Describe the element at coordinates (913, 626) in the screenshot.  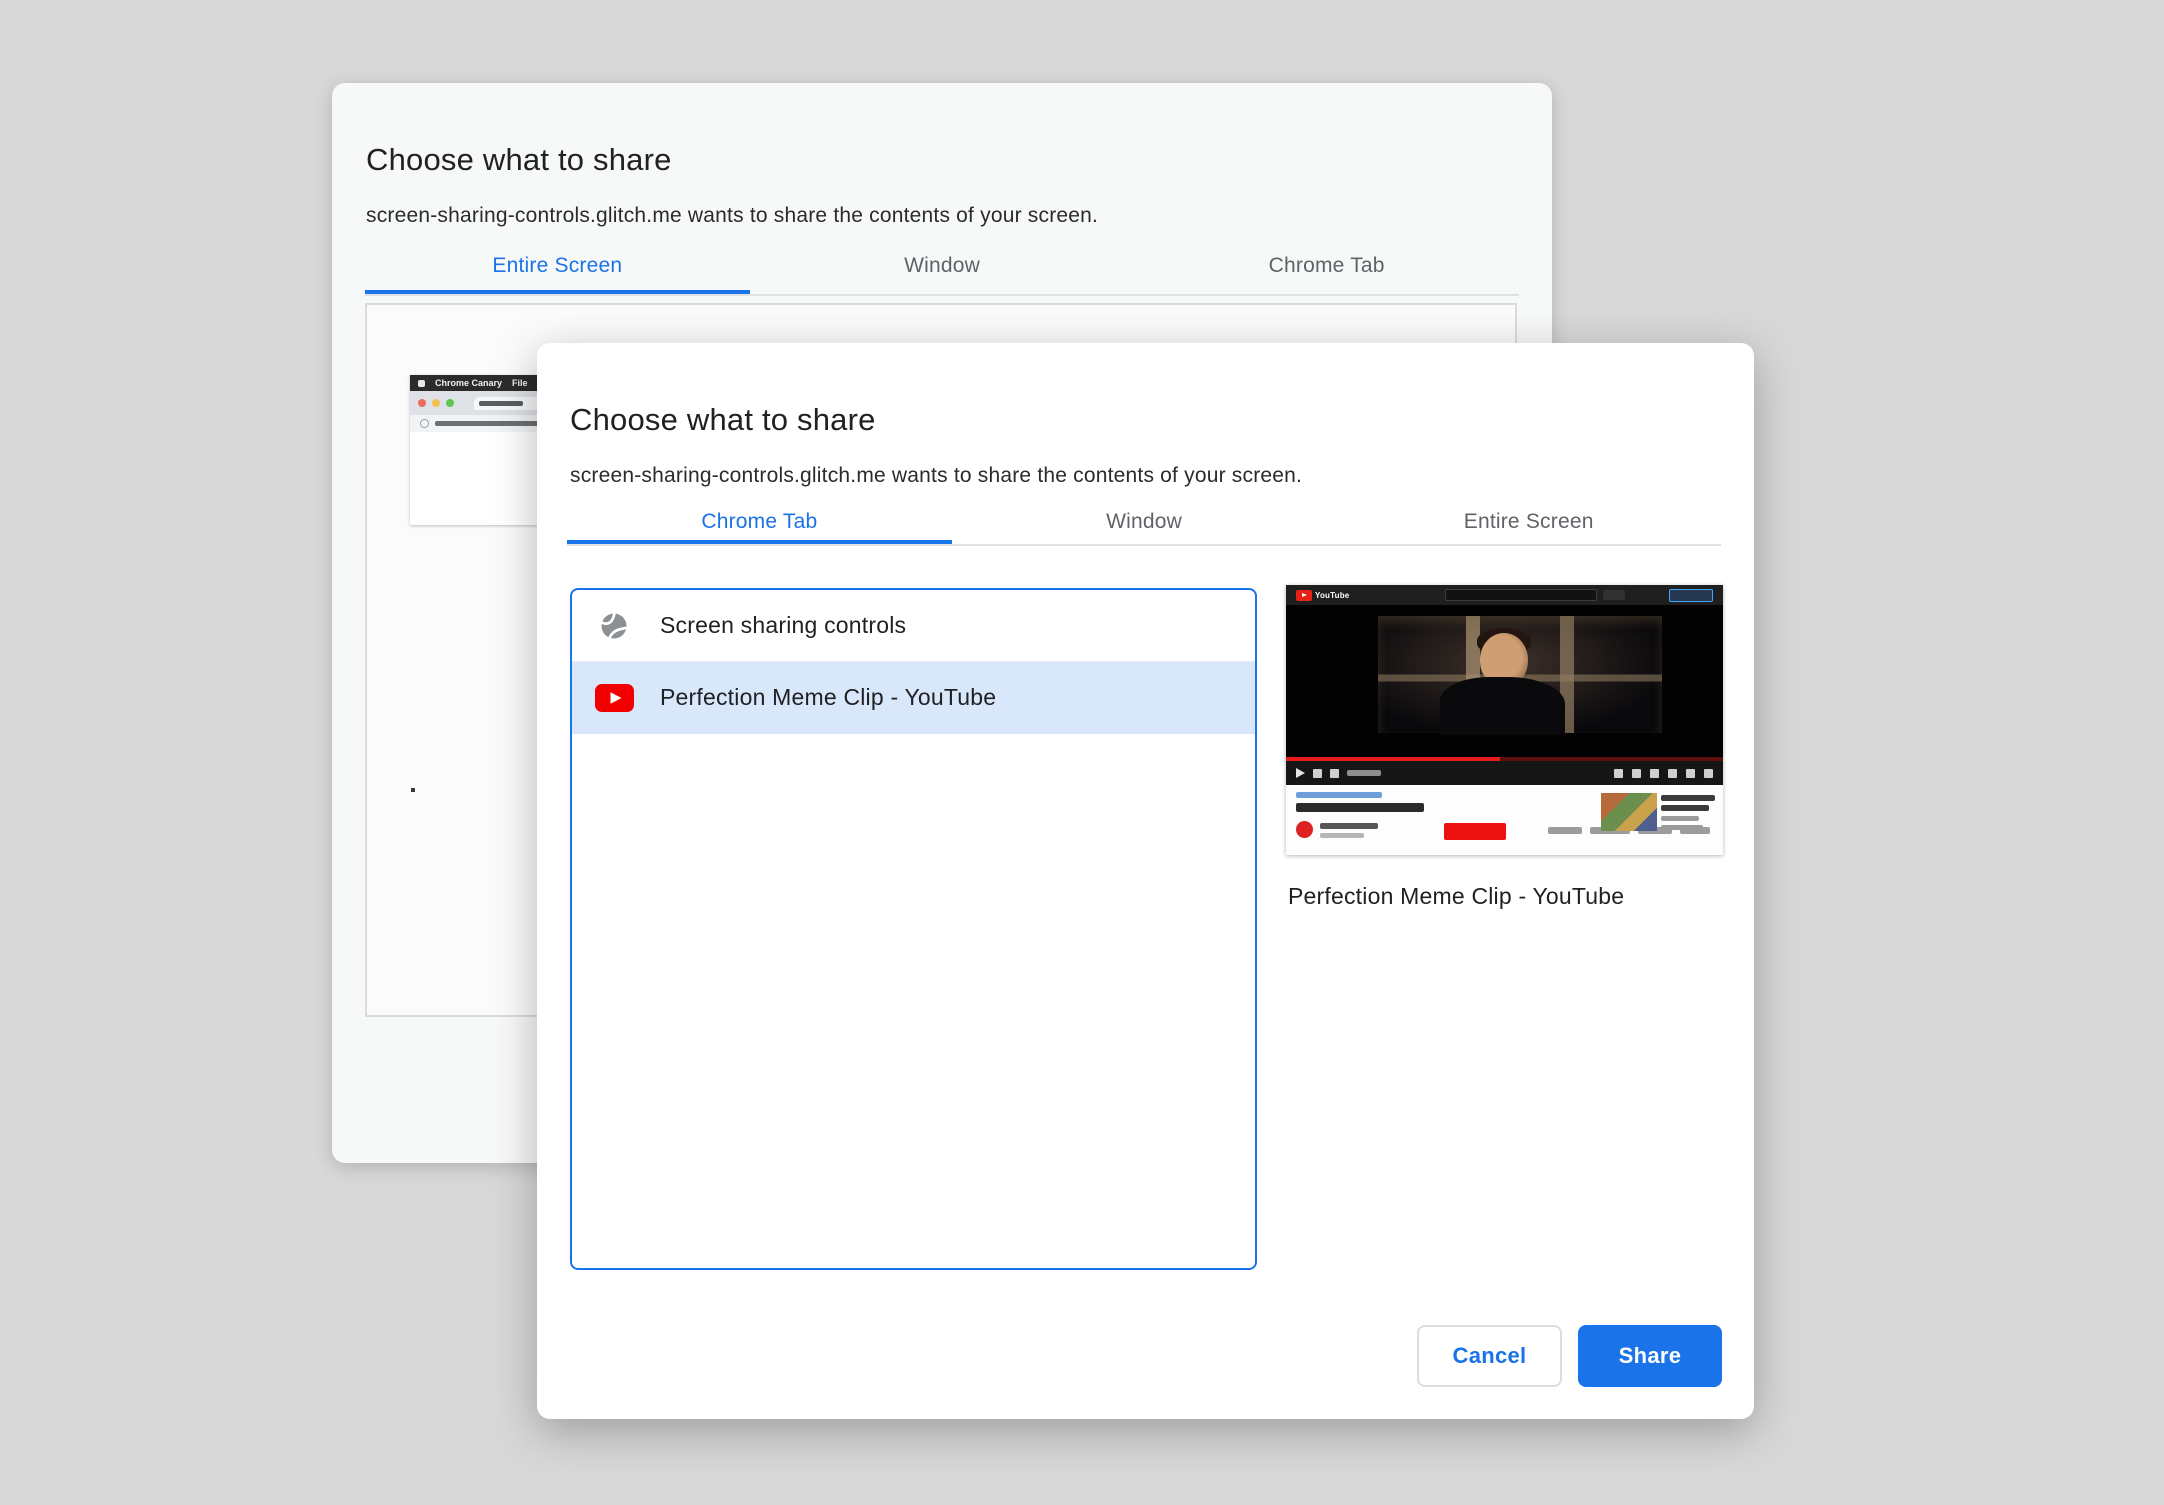
I see `list-item-screen-sharing-controls: Screen sharing controls` at that location.